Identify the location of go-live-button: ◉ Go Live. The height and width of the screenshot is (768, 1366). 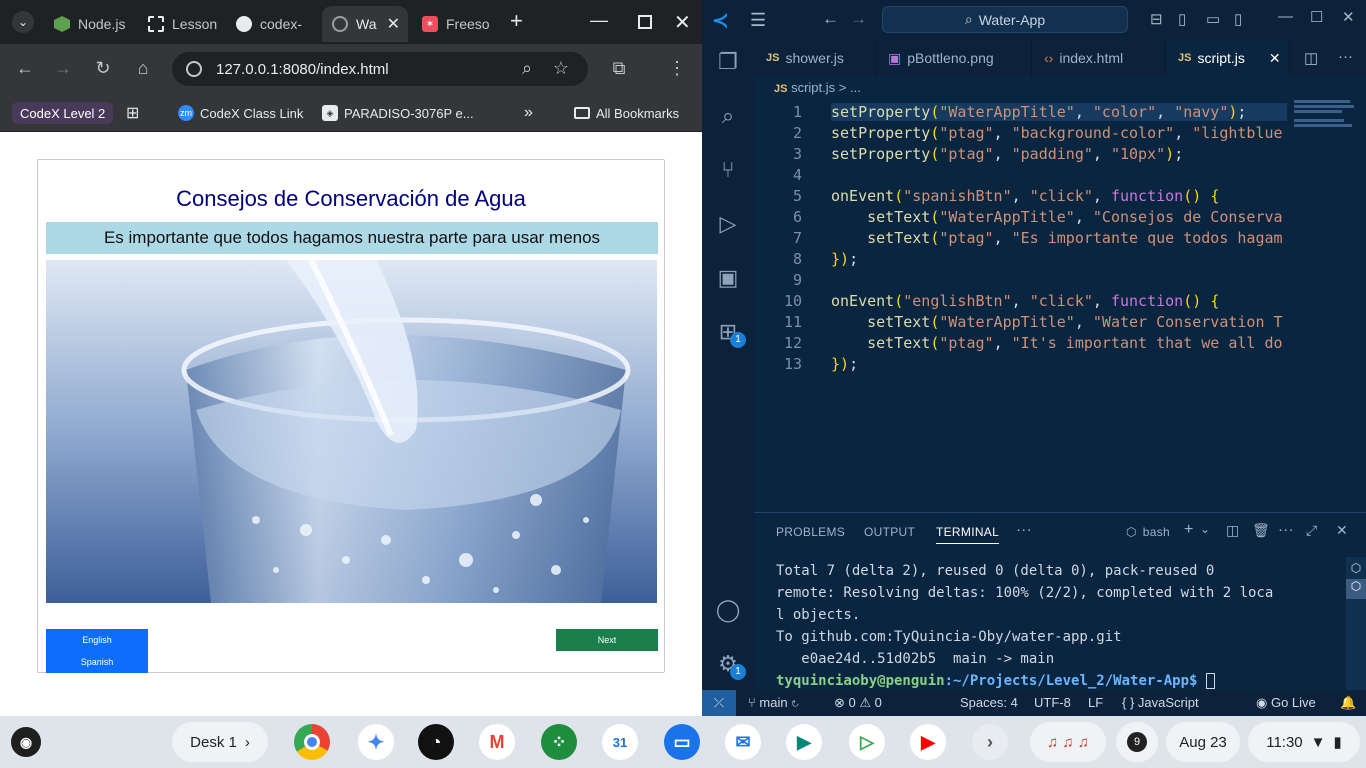
(1286, 703).